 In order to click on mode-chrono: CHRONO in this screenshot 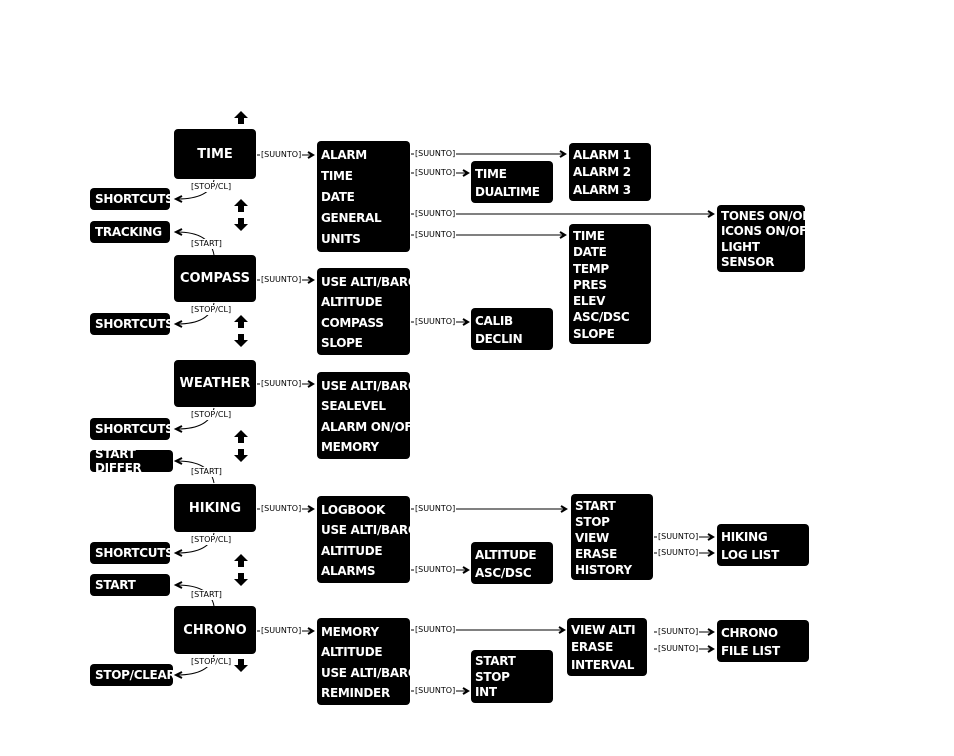, I will do `click(215, 630)`.